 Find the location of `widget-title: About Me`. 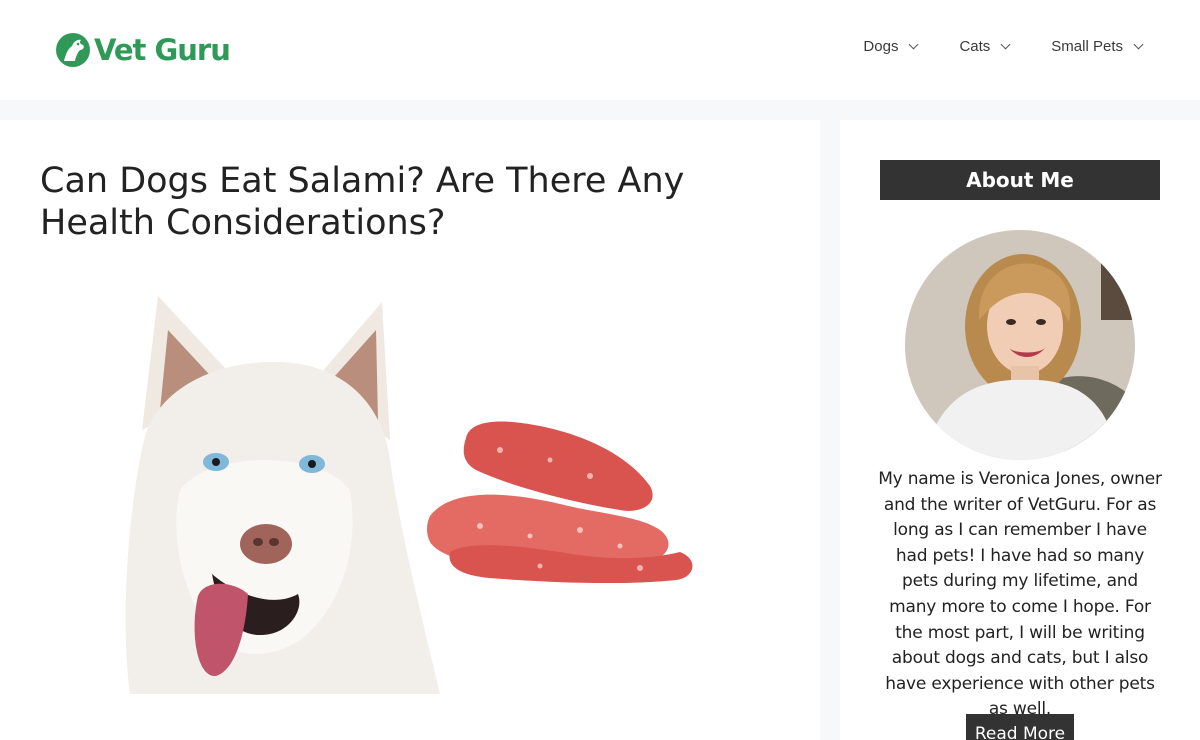

widget-title: About Me is located at coordinates (1020, 180).